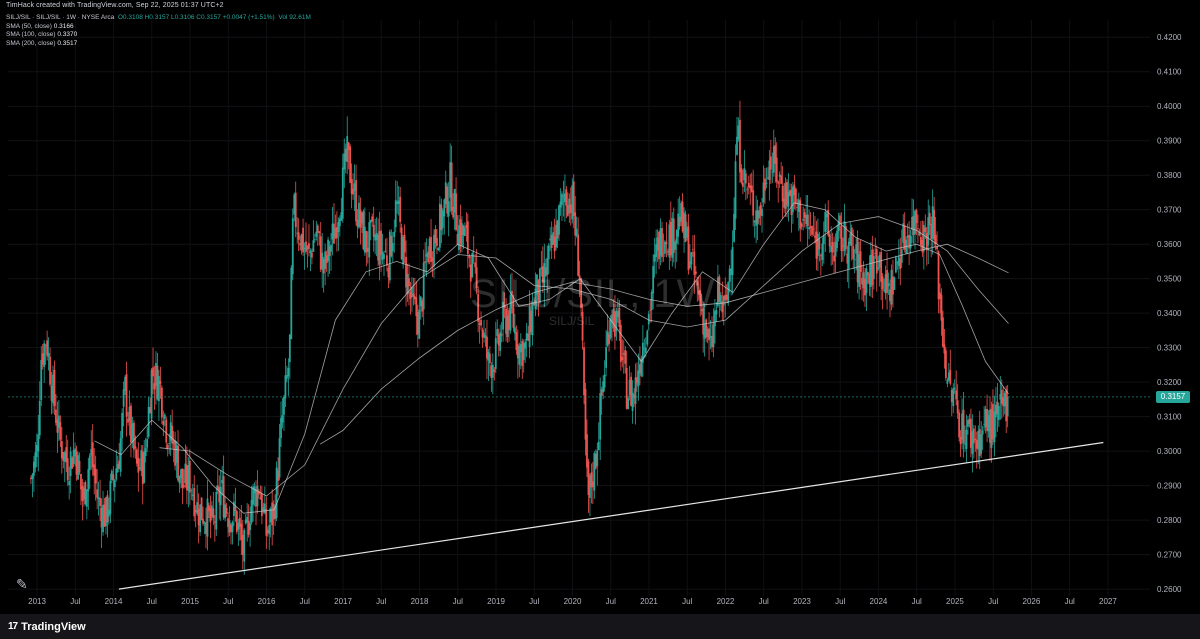  I want to click on x-tick-label: 2016, so click(267, 601).